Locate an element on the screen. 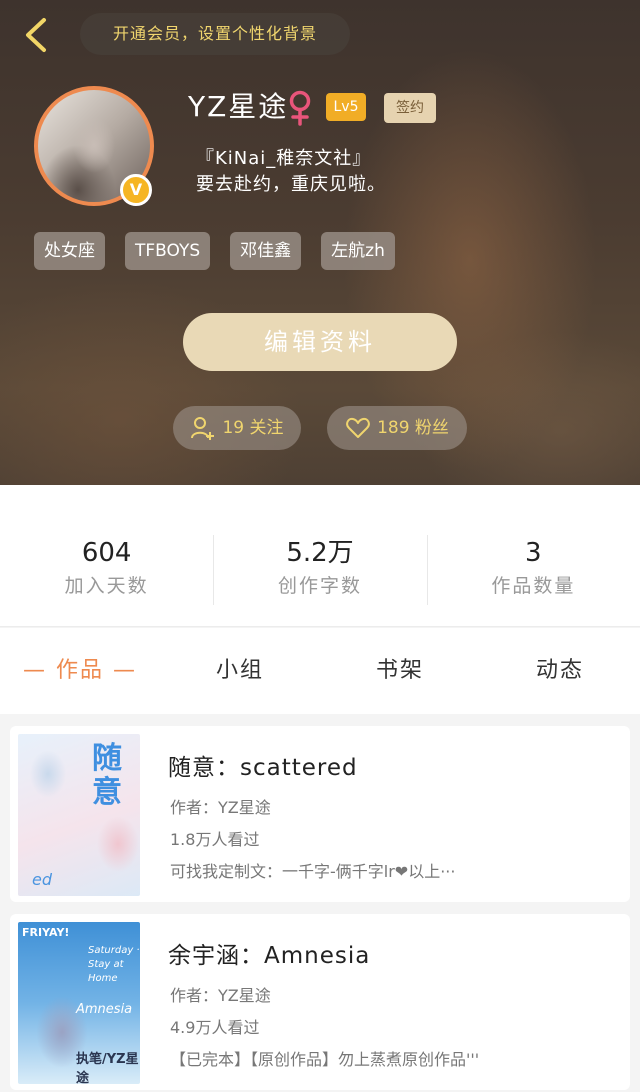  tab-bookshelf: 书架 is located at coordinates (400, 671).